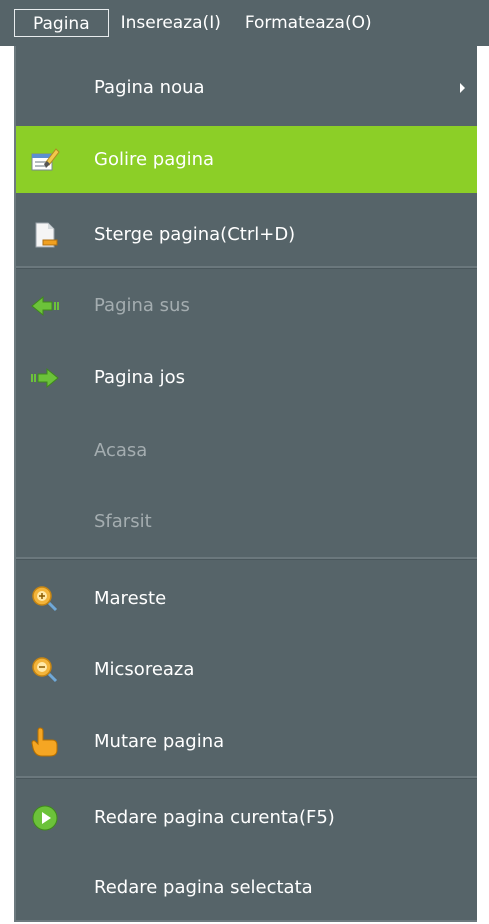 The width and height of the screenshot is (489, 924). What do you see at coordinates (45, 235) in the screenshot?
I see `delete-page-icon` at bounding box center [45, 235].